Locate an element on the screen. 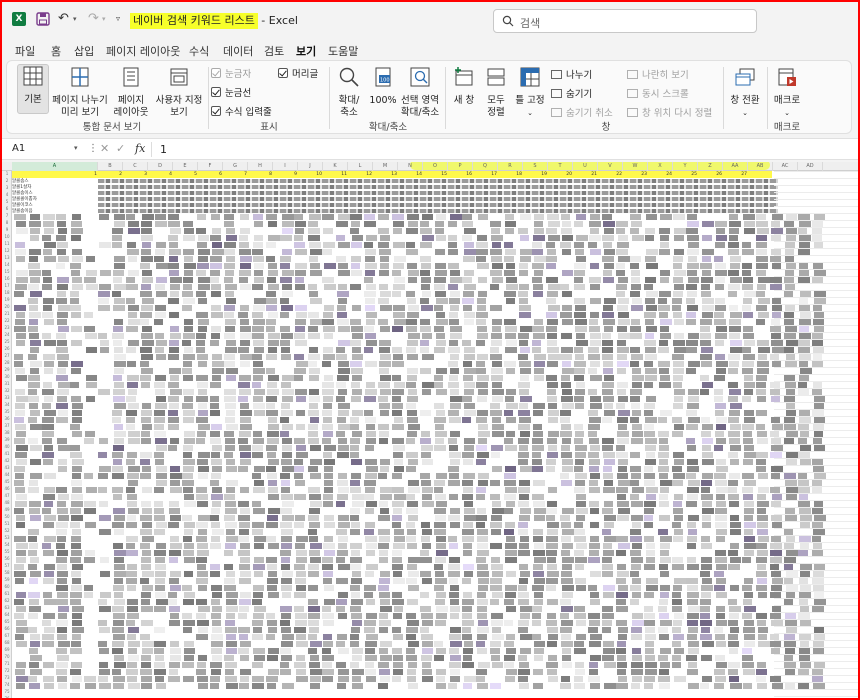 This screenshot has width=860, height=700. row-header: 12 is located at coordinates (7, 251).